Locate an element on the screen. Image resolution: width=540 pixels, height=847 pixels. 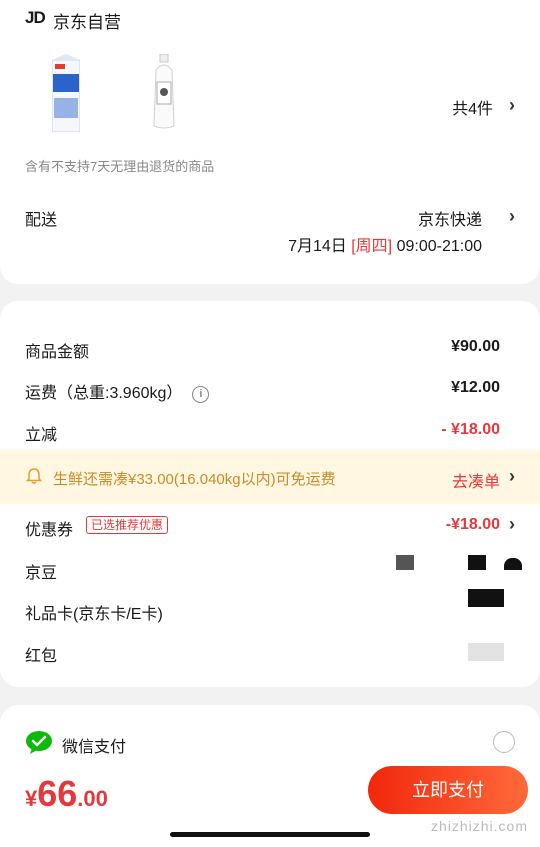
info-icon: i is located at coordinates (201, 394).